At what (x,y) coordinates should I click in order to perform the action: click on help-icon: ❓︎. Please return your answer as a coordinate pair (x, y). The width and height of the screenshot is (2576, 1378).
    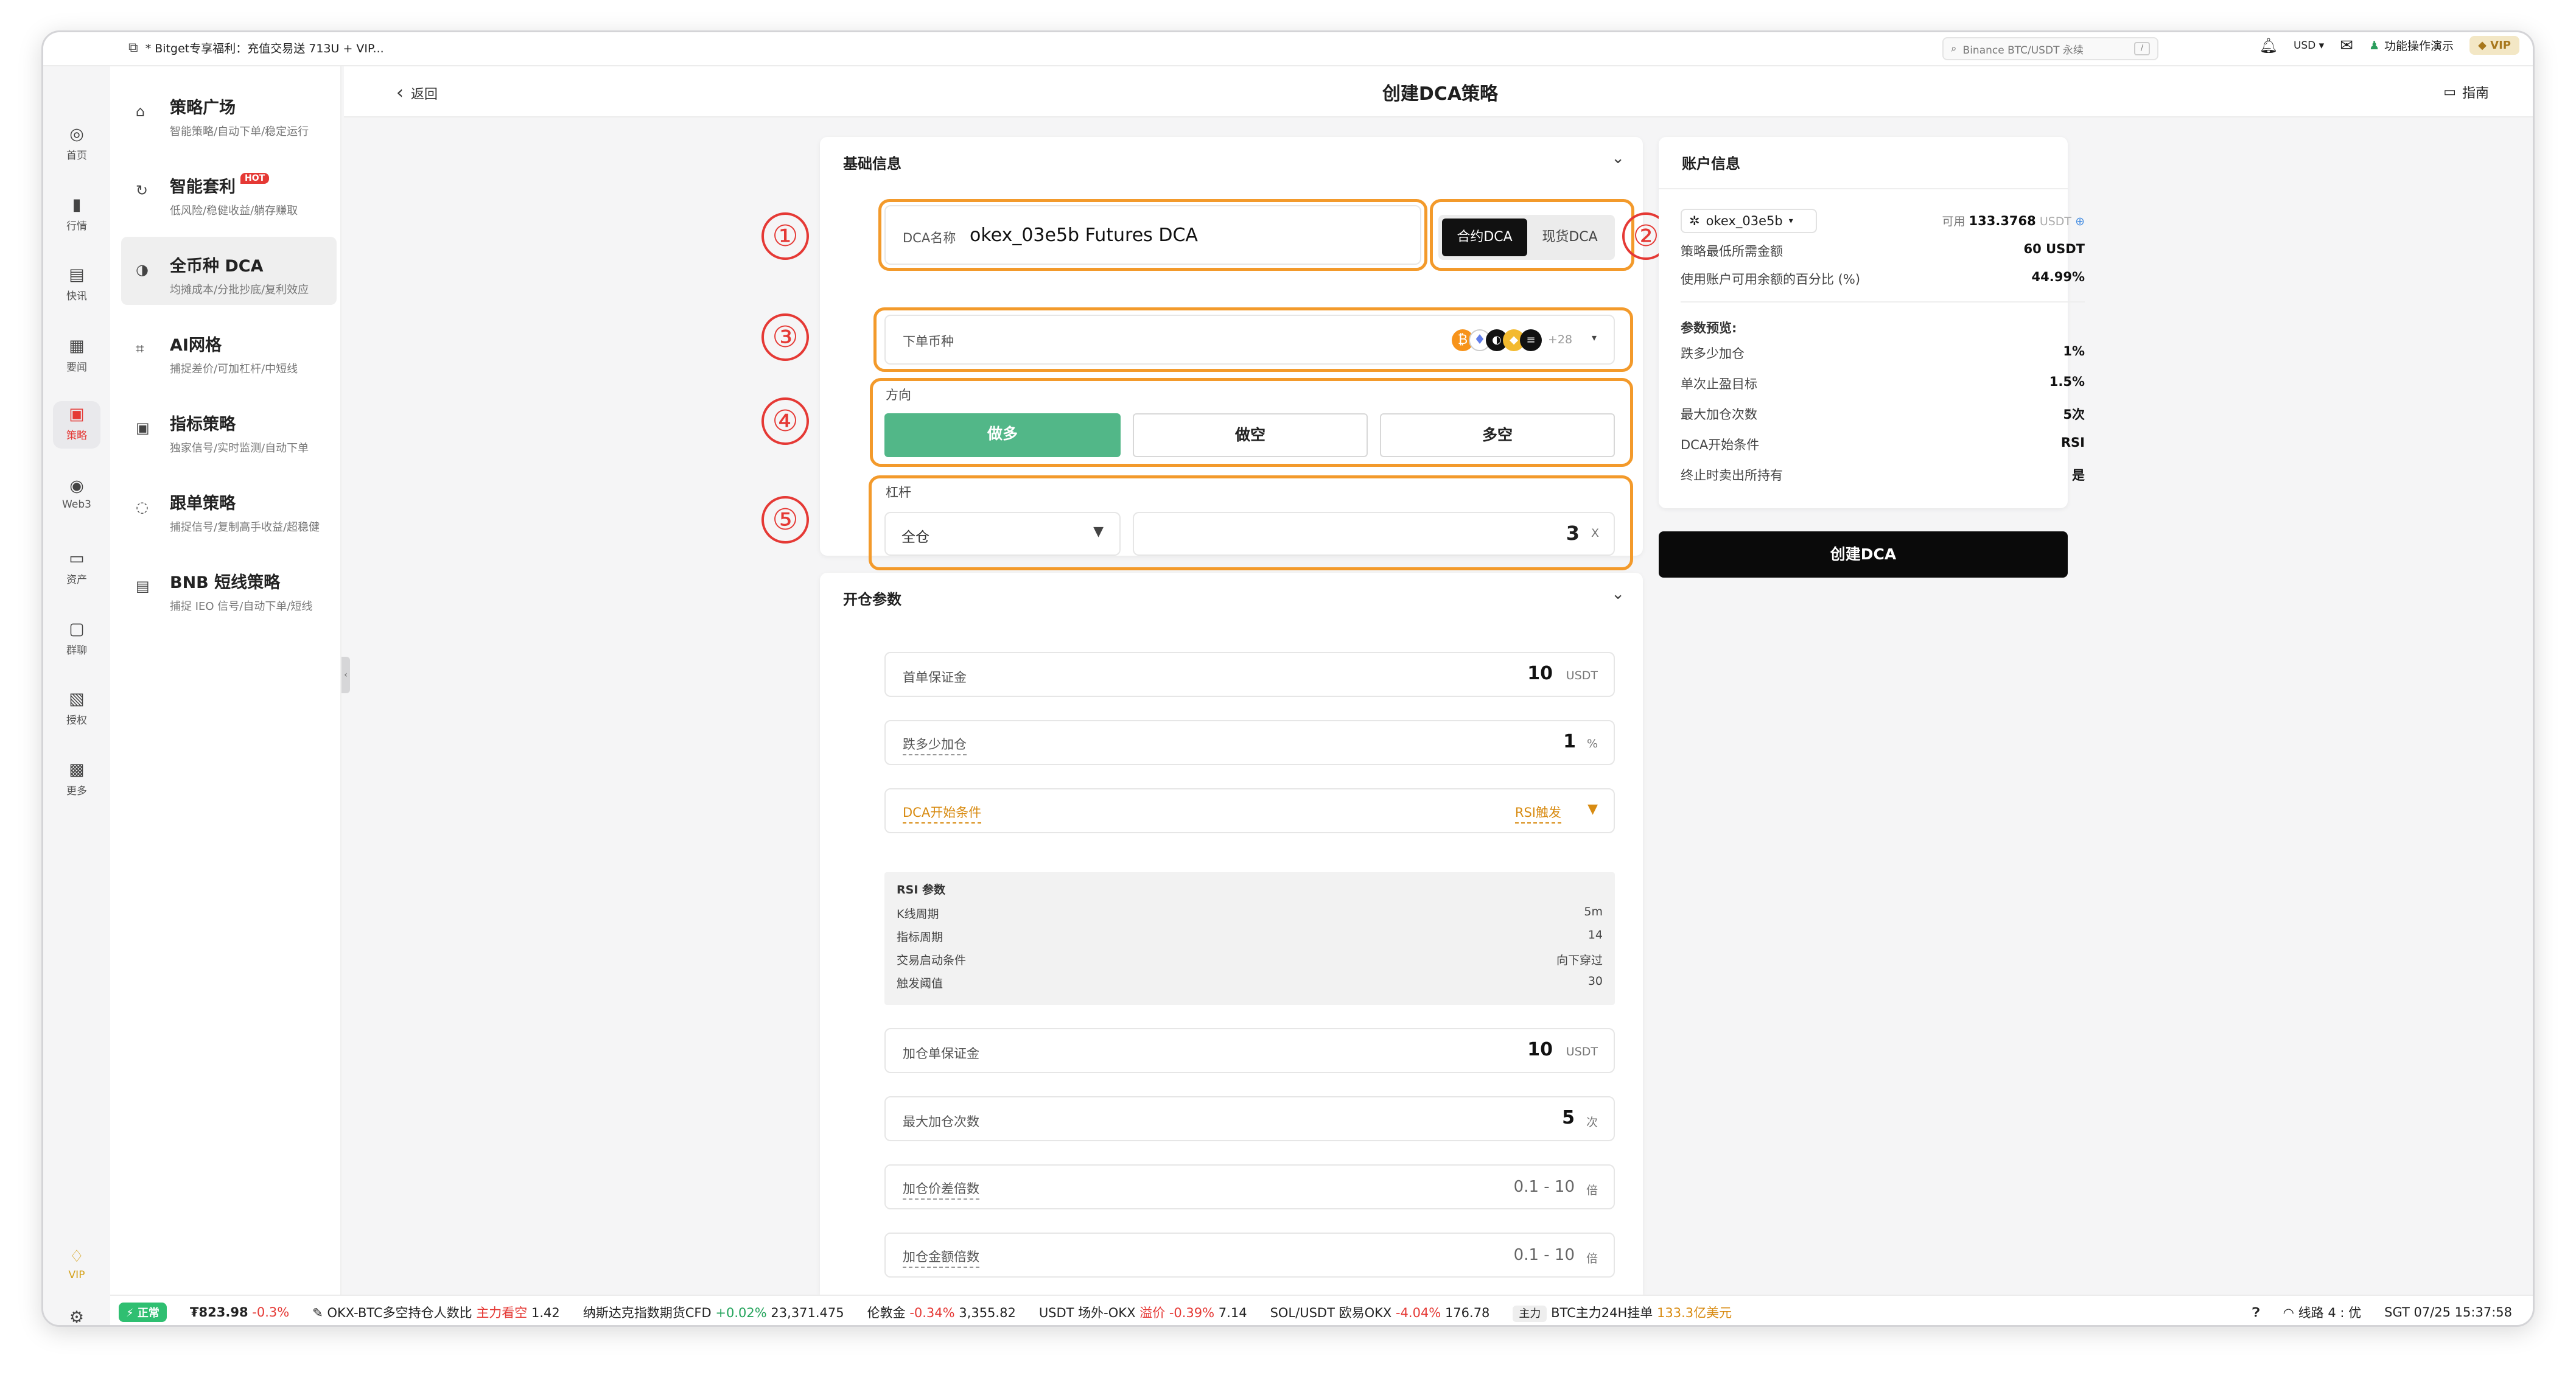
    Looking at the image, I should click on (2256, 1312).